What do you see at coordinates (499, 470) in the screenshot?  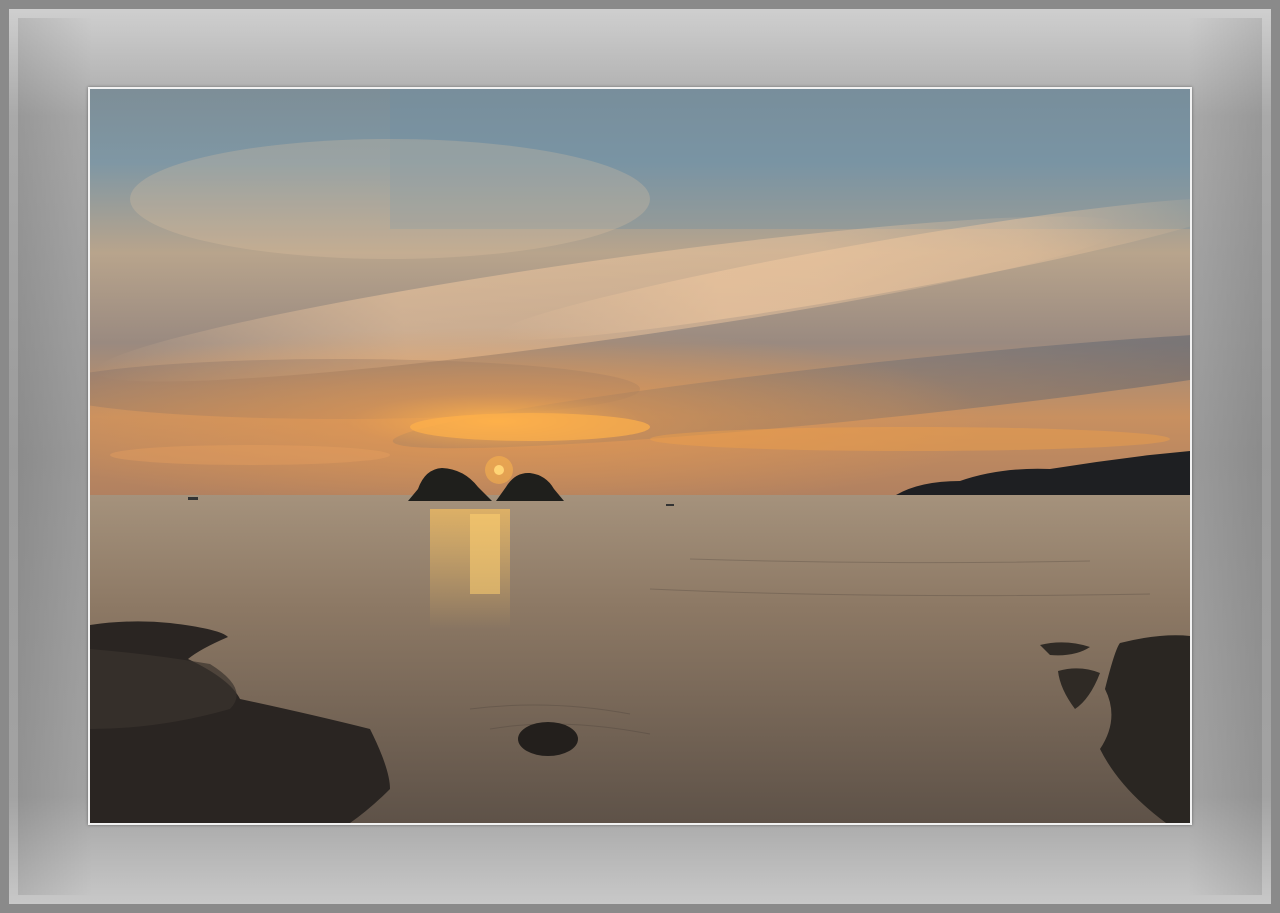 I see `sun-halo` at bounding box center [499, 470].